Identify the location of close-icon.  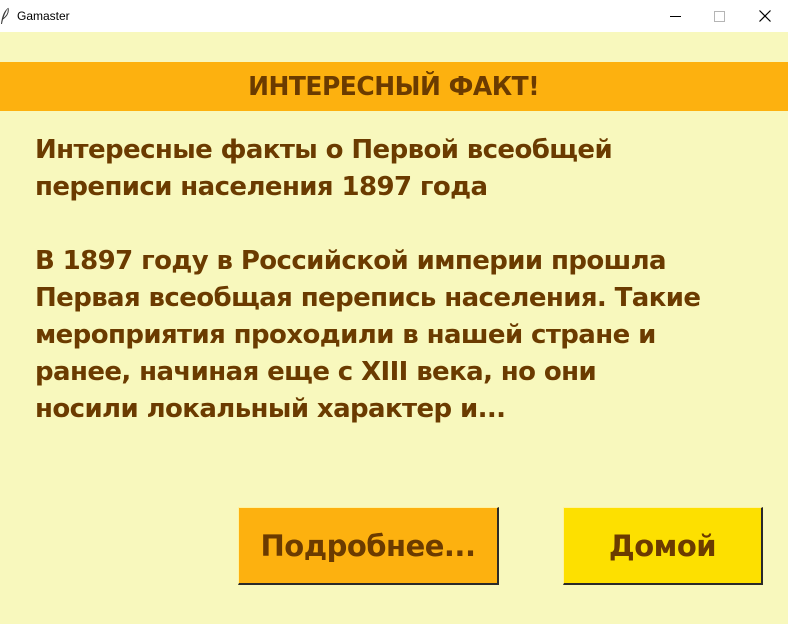
(765, 16).